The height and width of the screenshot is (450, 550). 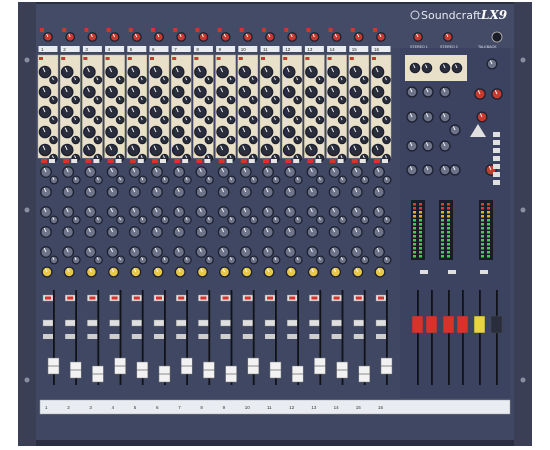 I want to click on group-fader-cap, so click(x=417, y=324).